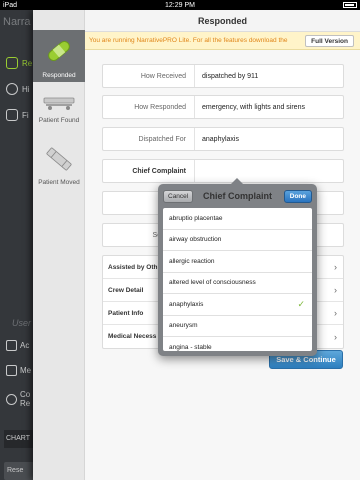 This screenshot has height=480, width=360. Describe the element at coordinates (220, 139) in the screenshot. I see `field-value: anaphylaxis` at that location.